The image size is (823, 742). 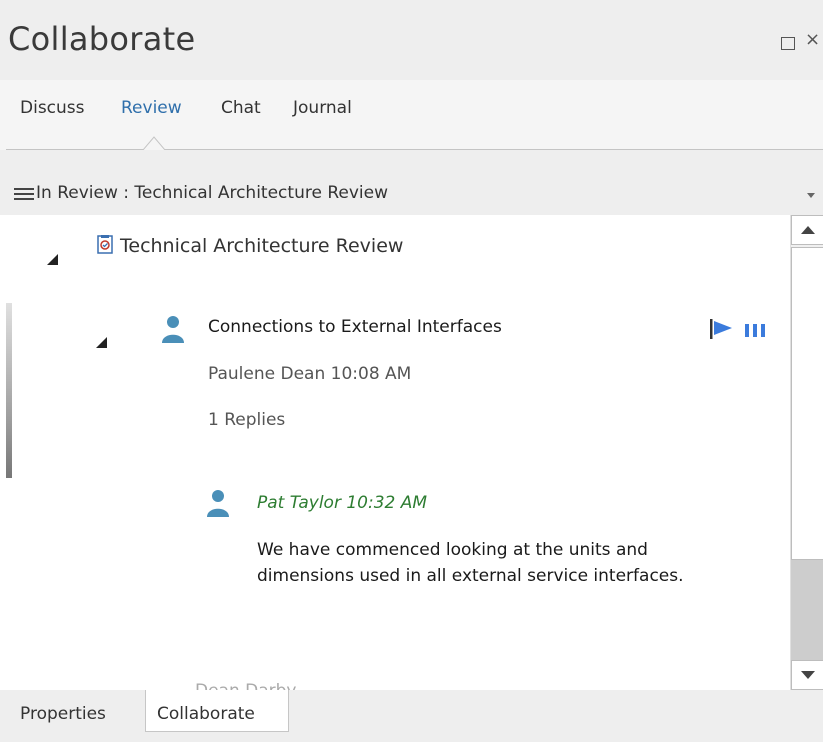 I want to click on discussion-meta: Paulene Dean 10:08 AM, so click(x=310, y=374).